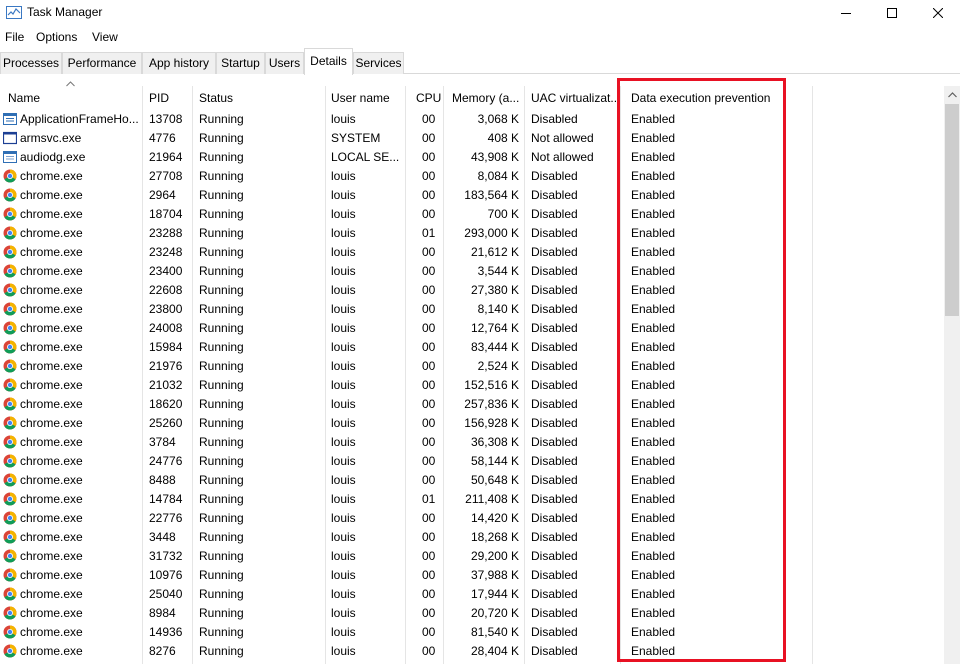  What do you see at coordinates (284, 63) in the screenshot?
I see `tab-users: Users` at bounding box center [284, 63].